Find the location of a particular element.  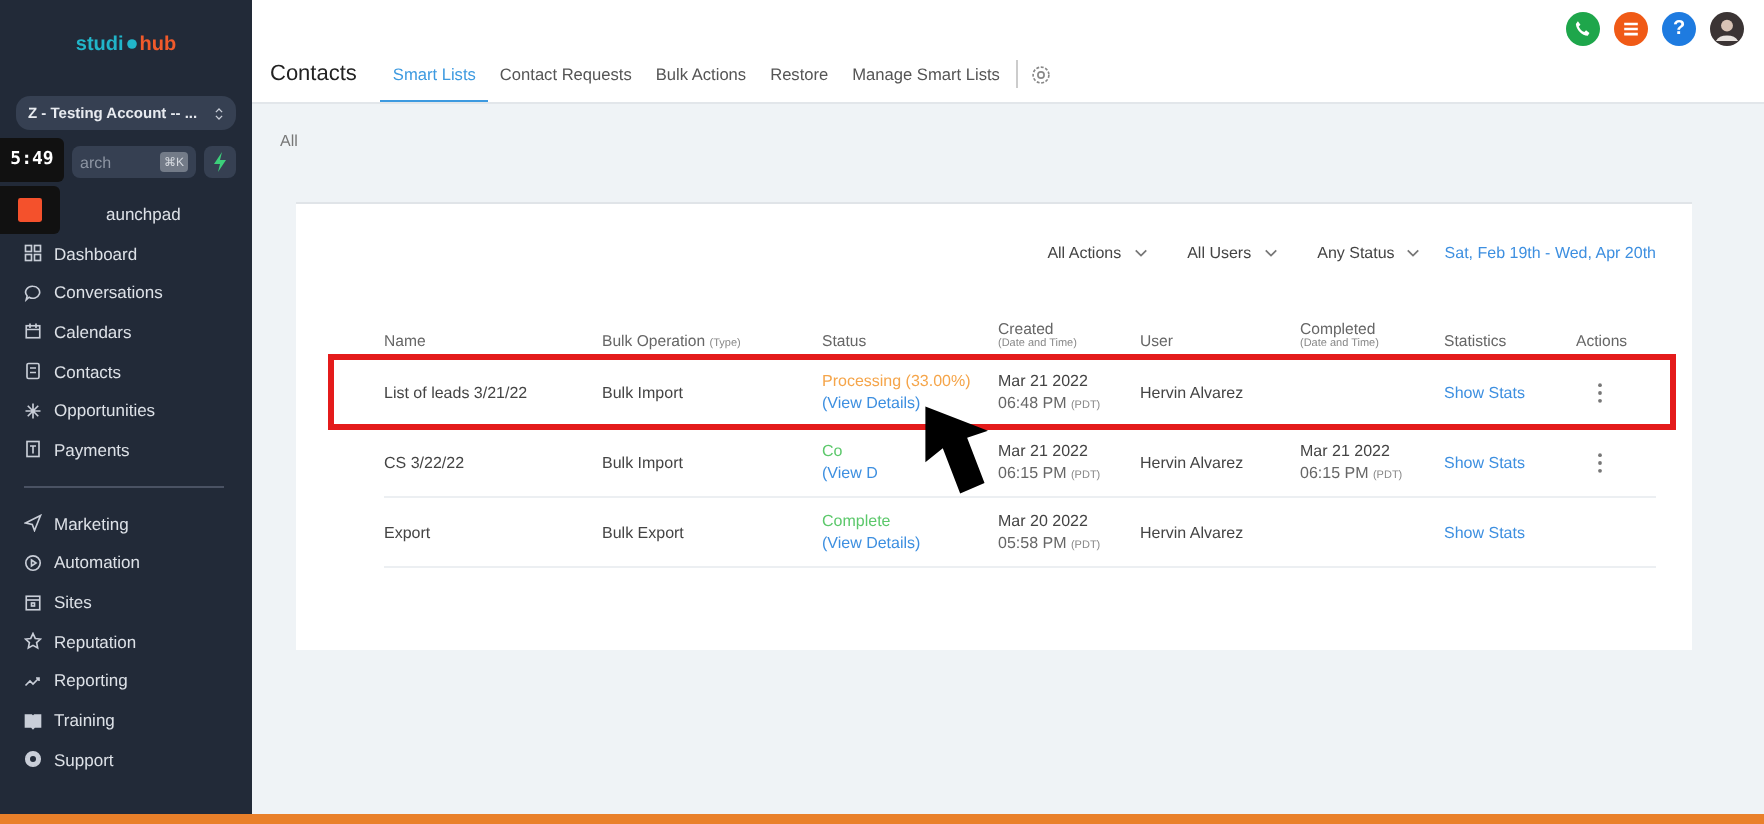

filter-dropdown: All Users is located at coordinates (1232, 252).